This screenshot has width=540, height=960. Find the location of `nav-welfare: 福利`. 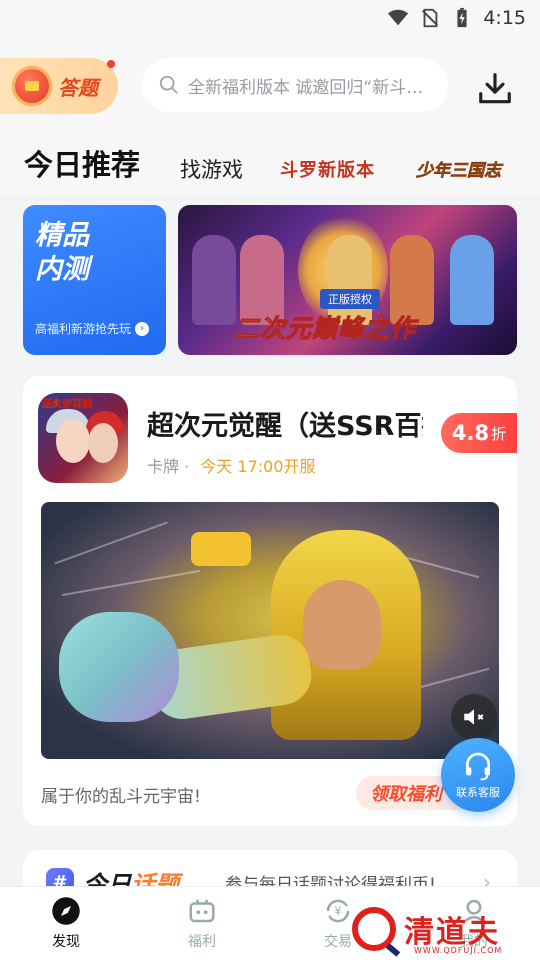

nav-welfare: 福利 is located at coordinates (202, 923).